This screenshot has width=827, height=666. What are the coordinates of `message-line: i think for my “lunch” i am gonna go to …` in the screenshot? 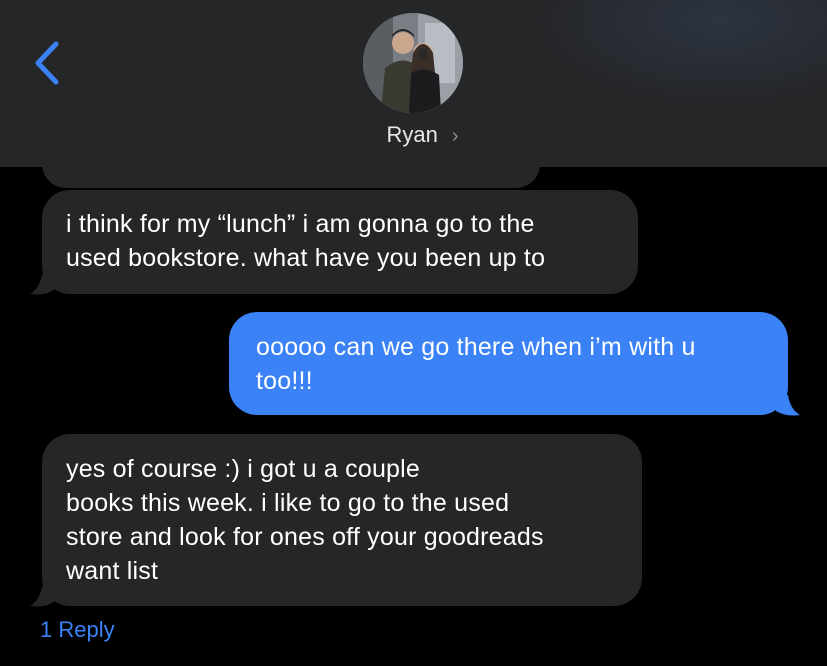 It's located at (300, 224).